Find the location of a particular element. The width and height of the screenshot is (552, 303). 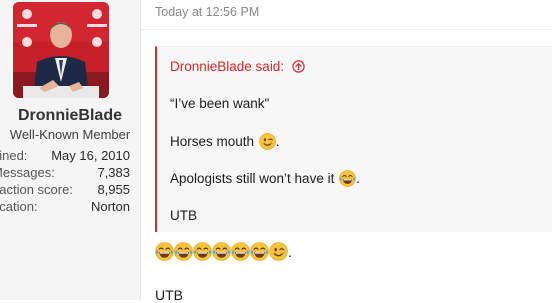

reply-emoji-row: . is located at coordinates (223, 252).